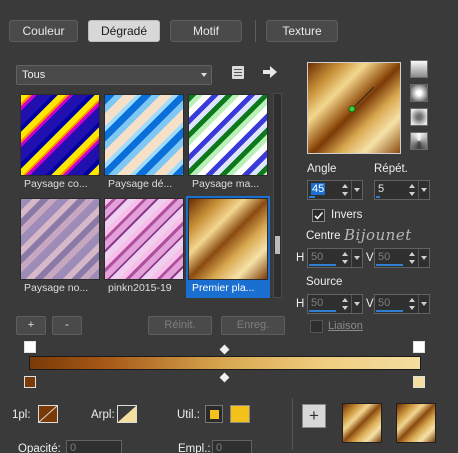 The height and width of the screenshot is (453, 458). What do you see at coordinates (67, 325) in the screenshot?
I see `remove-gradient-button: -` at bounding box center [67, 325].